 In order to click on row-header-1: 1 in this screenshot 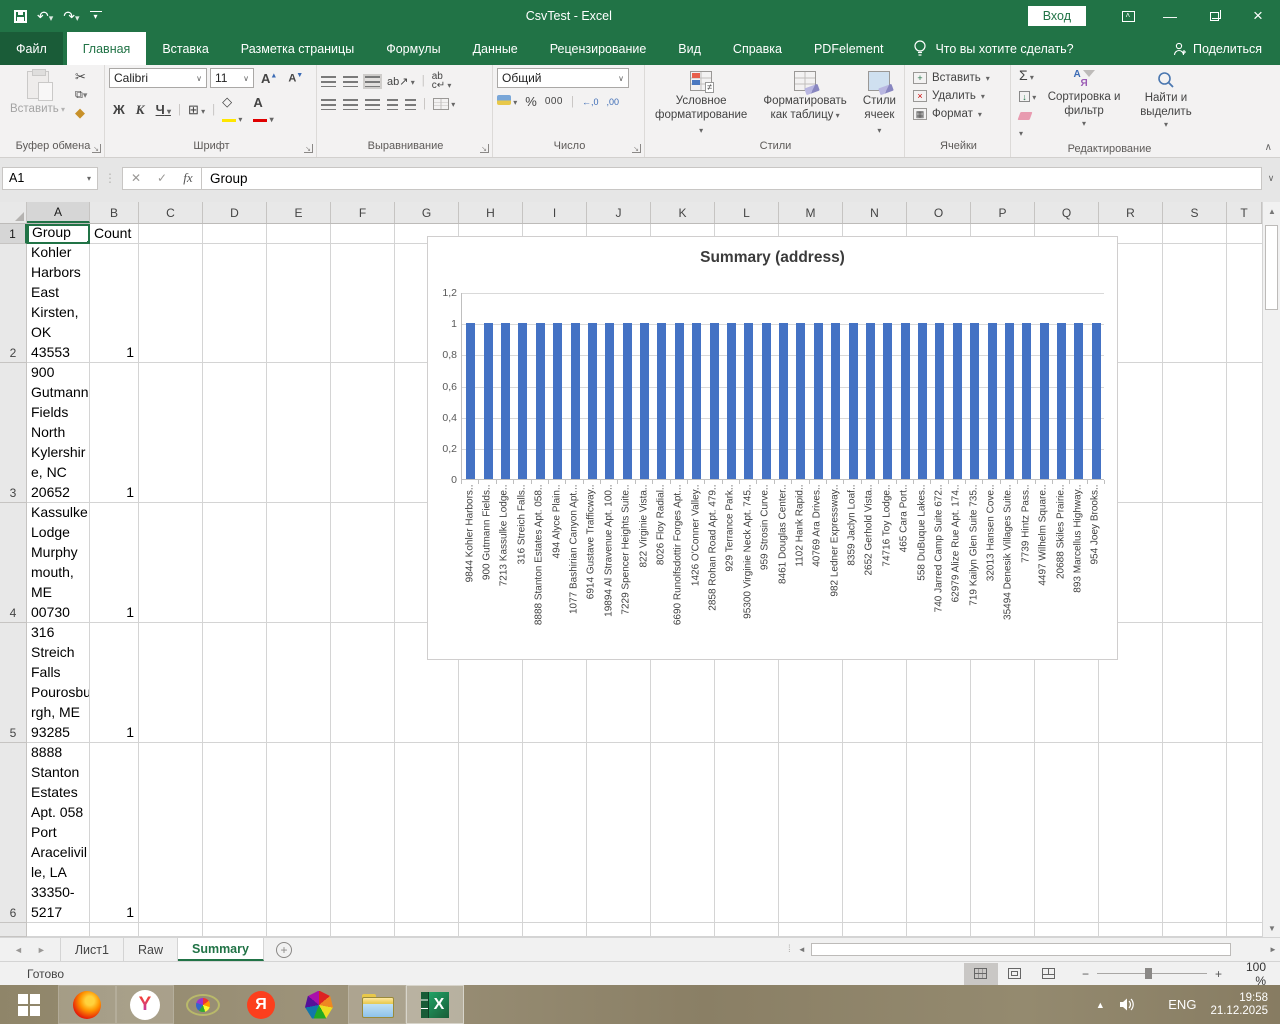, I will do `click(13, 234)`.